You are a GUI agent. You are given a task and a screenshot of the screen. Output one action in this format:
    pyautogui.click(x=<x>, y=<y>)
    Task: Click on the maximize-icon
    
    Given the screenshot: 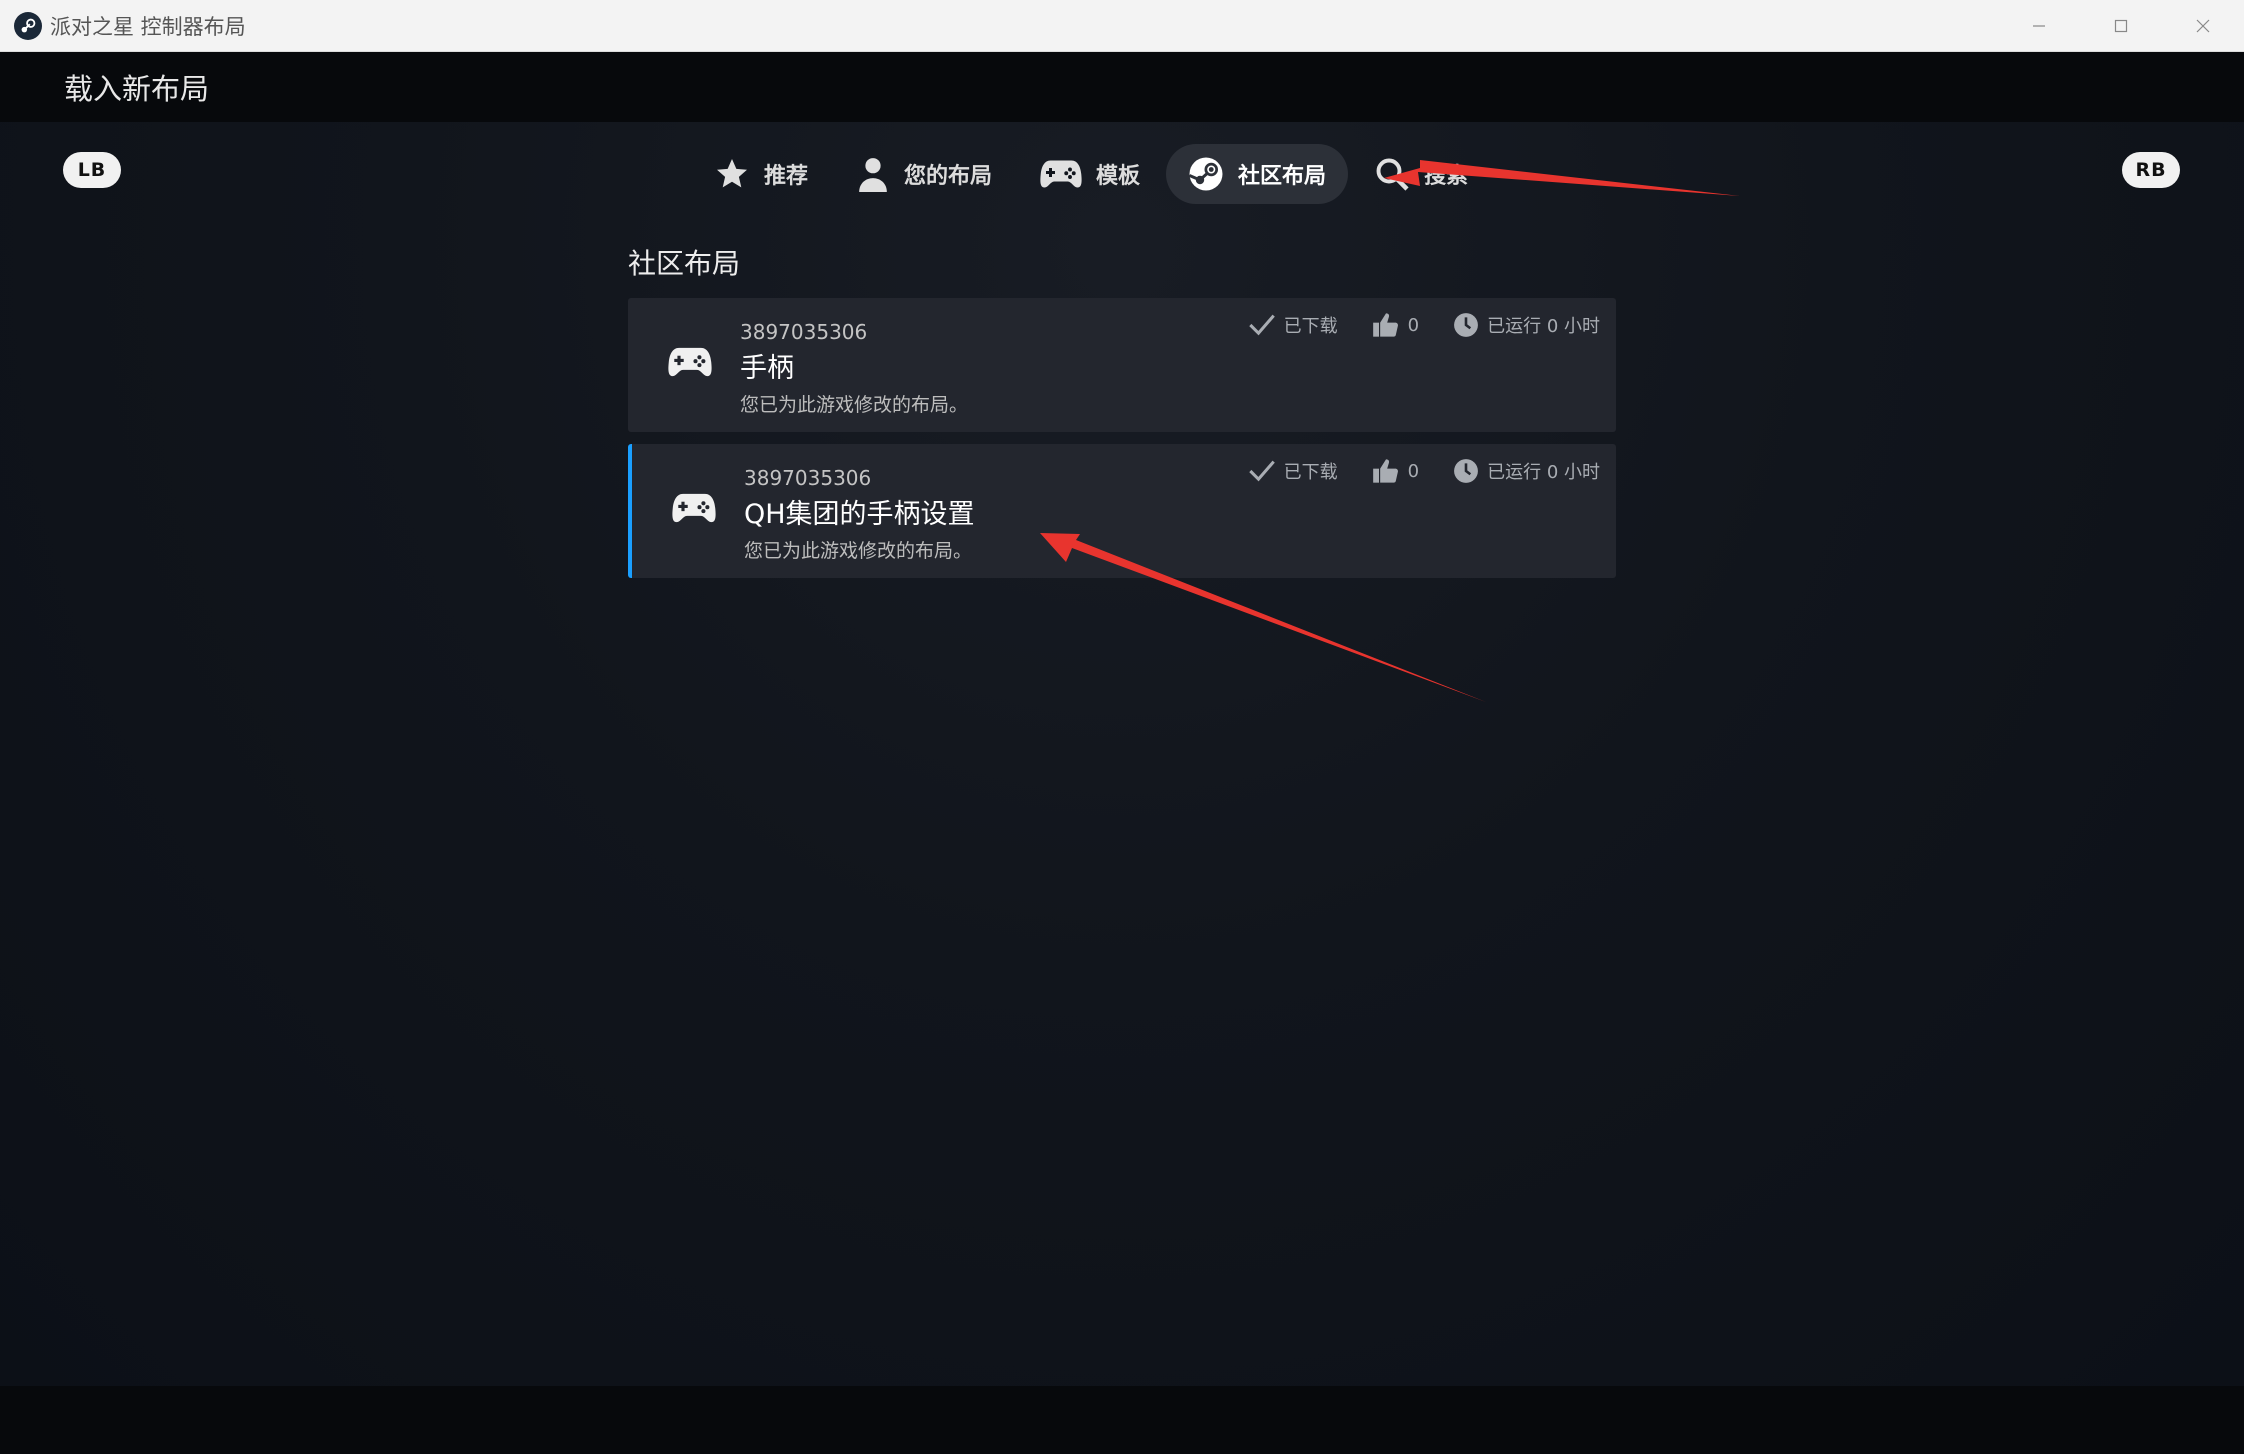 What is the action you would take?
    pyautogui.click(x=2121, y=26)
    